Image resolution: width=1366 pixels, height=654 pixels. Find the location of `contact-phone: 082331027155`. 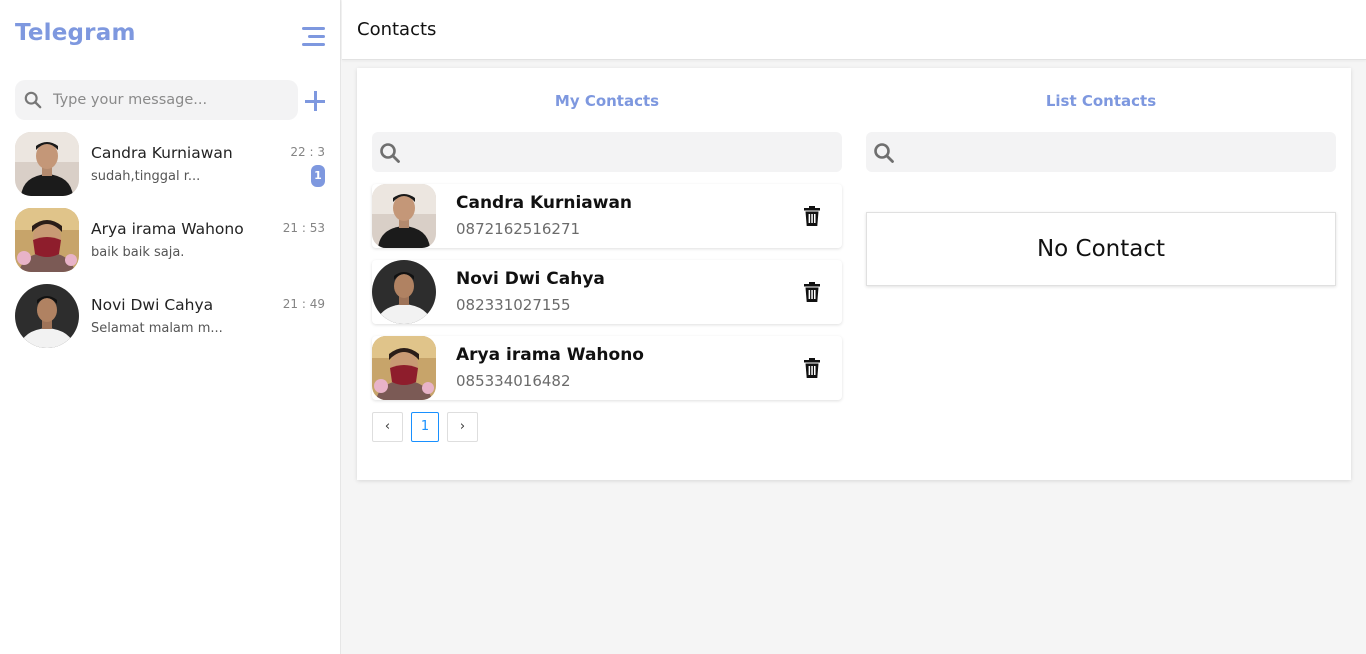

contact-phone: 082331027155 is located at coordinates (513, 305).